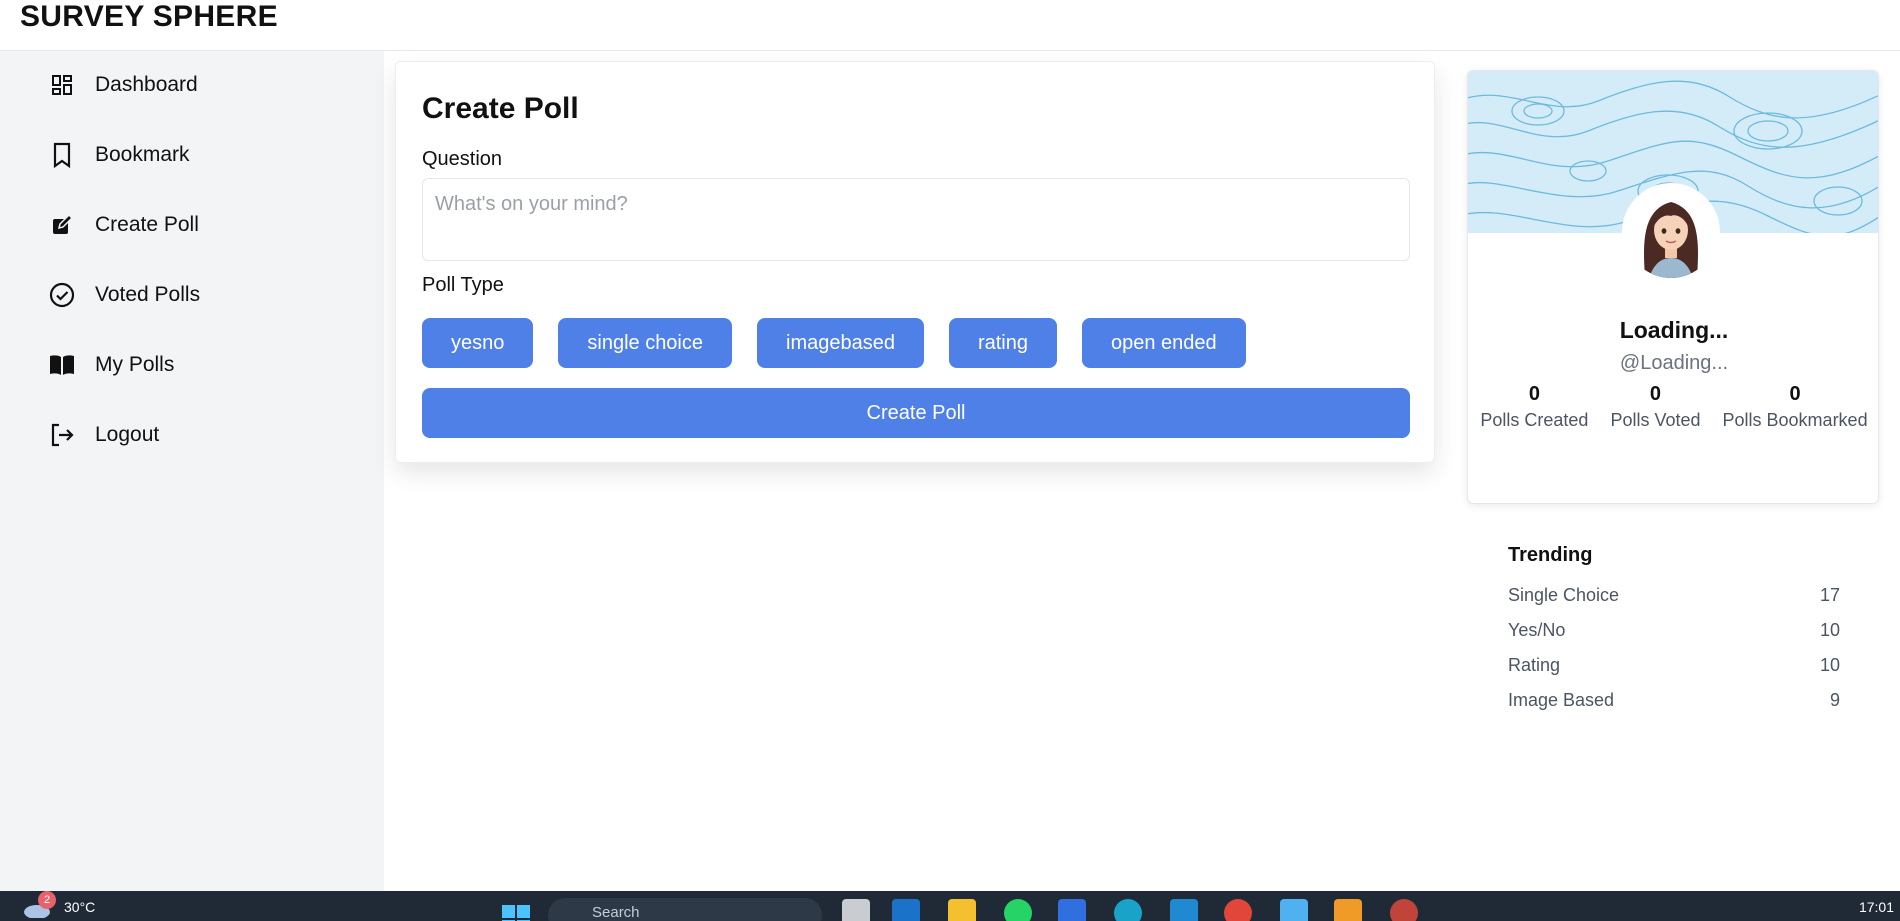 The height and width of the screenshot is (921, 1900). Describe the element at coordinates (1537, 630) in the screenshot. I see `trending-item-label: Yes/No` at that location.